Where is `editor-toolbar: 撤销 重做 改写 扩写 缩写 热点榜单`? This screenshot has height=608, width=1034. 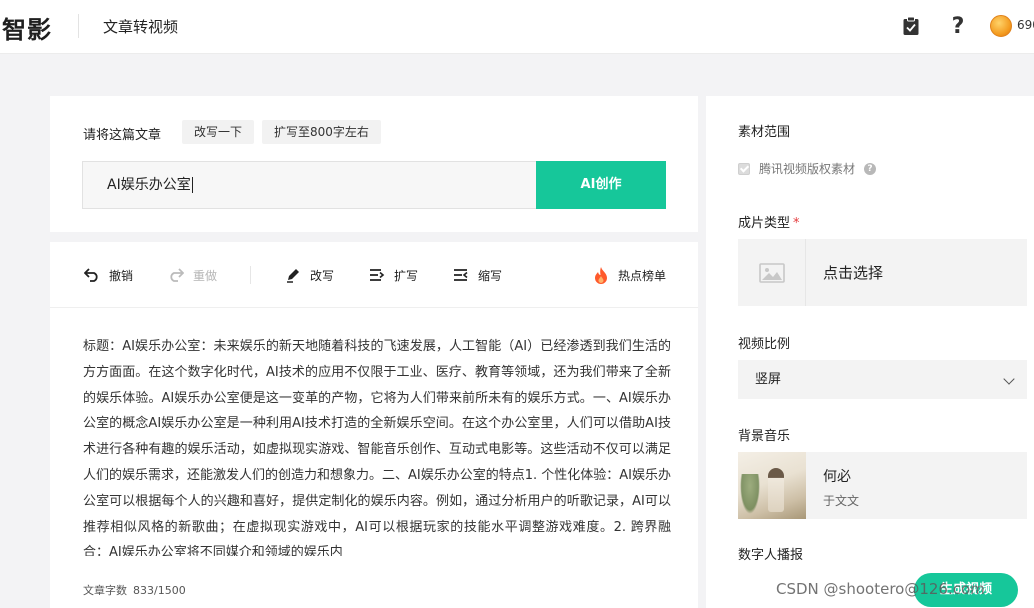
editor-toolbar: 撤销 重做 改写 扩写 缩写 热点榜单 is located at coordinates (374, 275).